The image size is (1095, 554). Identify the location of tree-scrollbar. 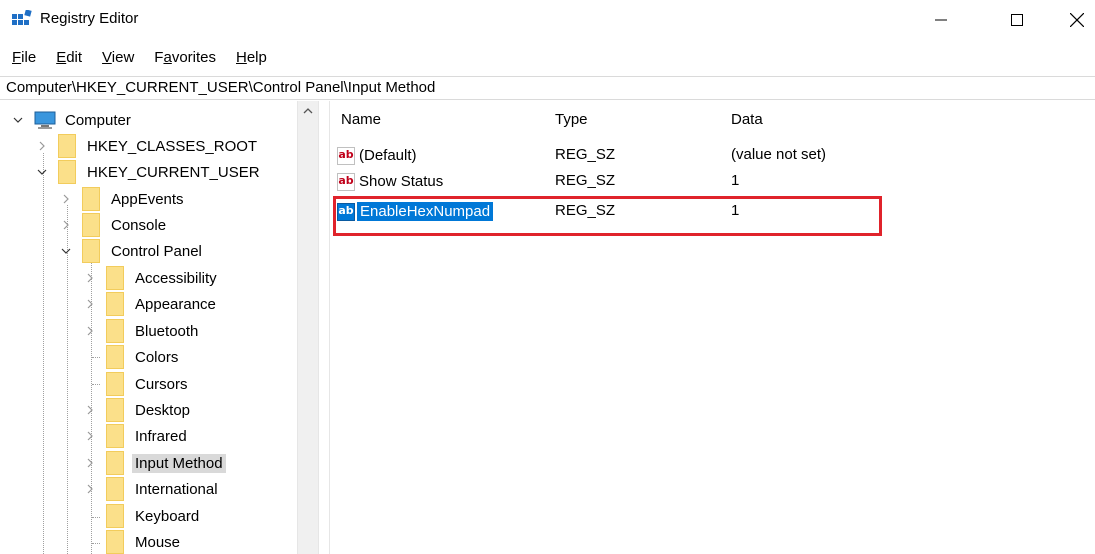
(307, 327).